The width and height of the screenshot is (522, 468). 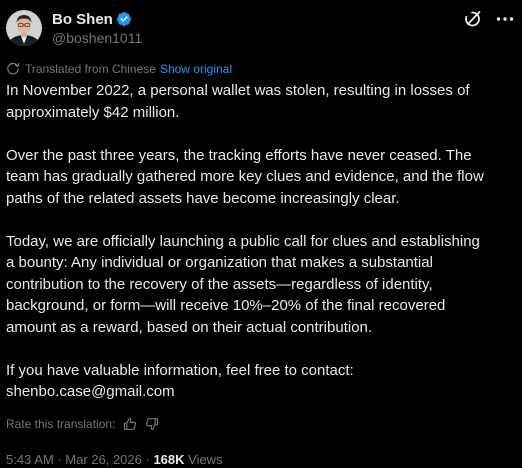 I want to click on rate-translation-row: Rate this translation:, so click(x=82, y=424).